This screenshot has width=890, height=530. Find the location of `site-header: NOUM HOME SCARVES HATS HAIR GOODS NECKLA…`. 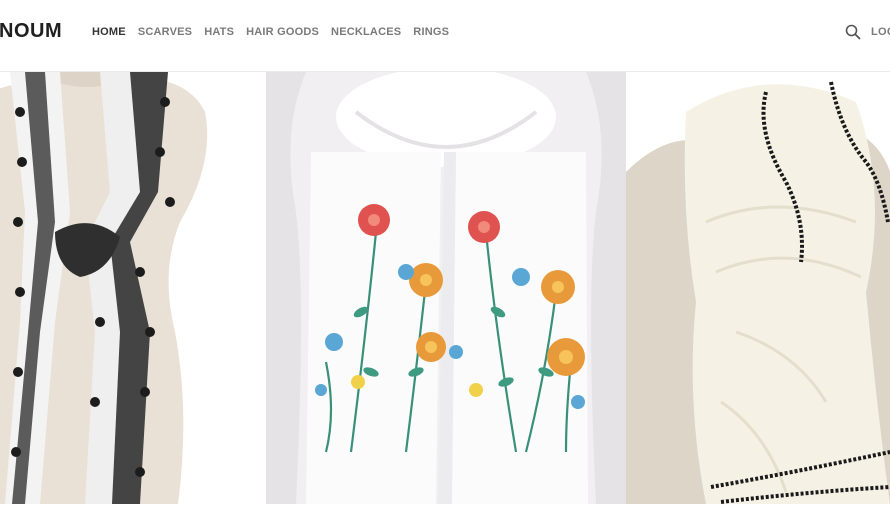

site-header: NOUM HOME SCARVES HATS HAIR GOODS NECKLA… is located at coordinates (445, 36).